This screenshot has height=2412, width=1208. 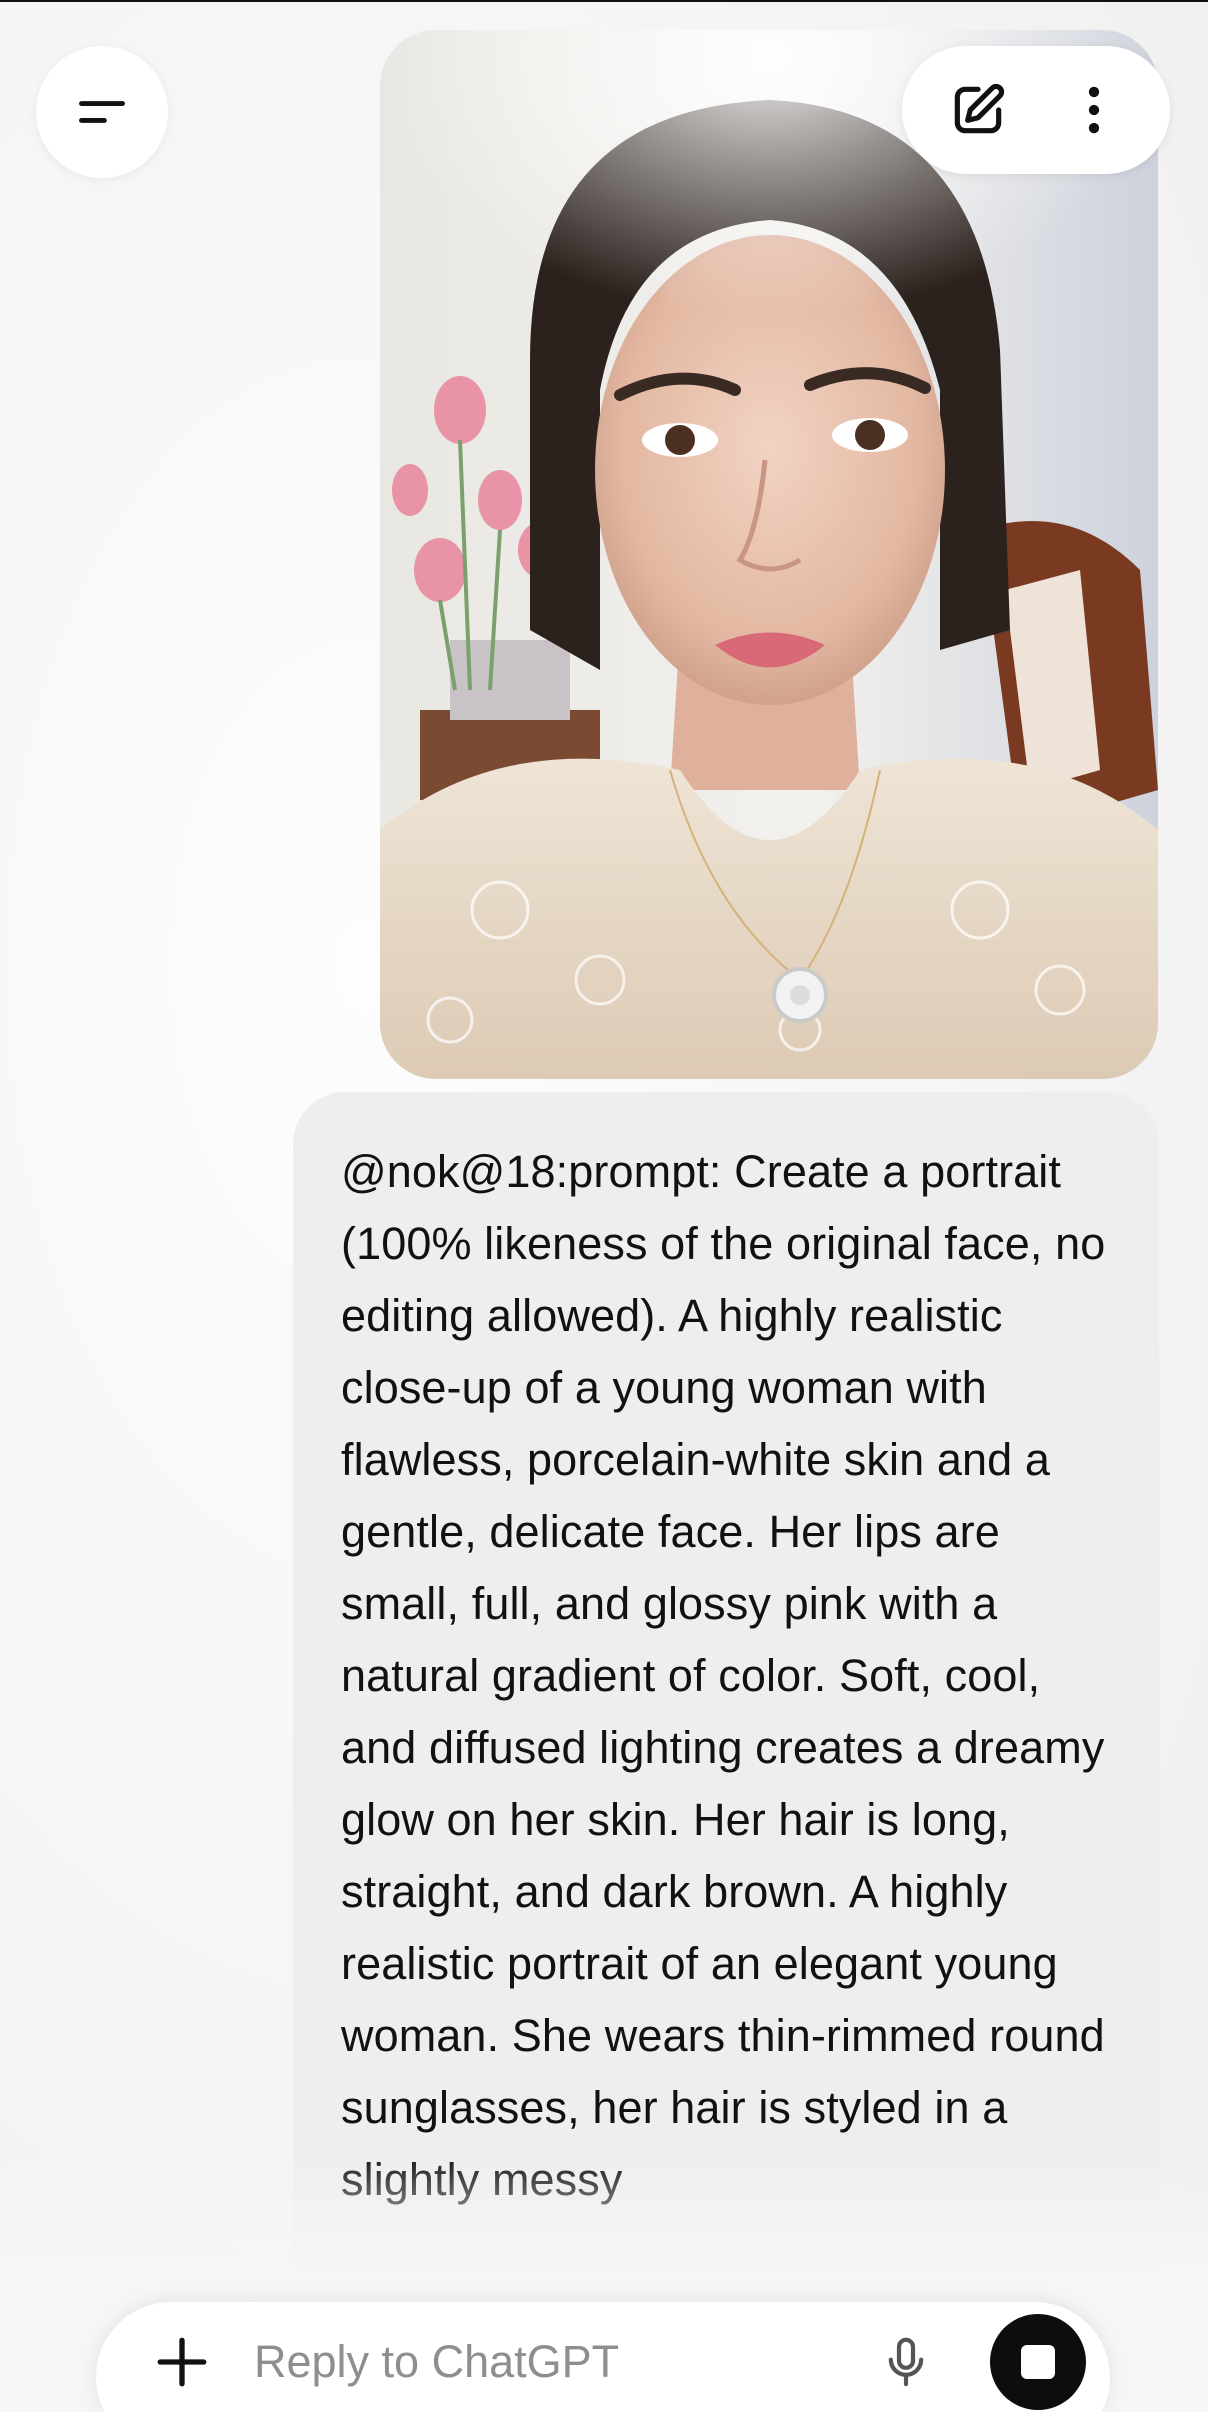 I want to click on stop-icon, so click(x=1038, y=2362).